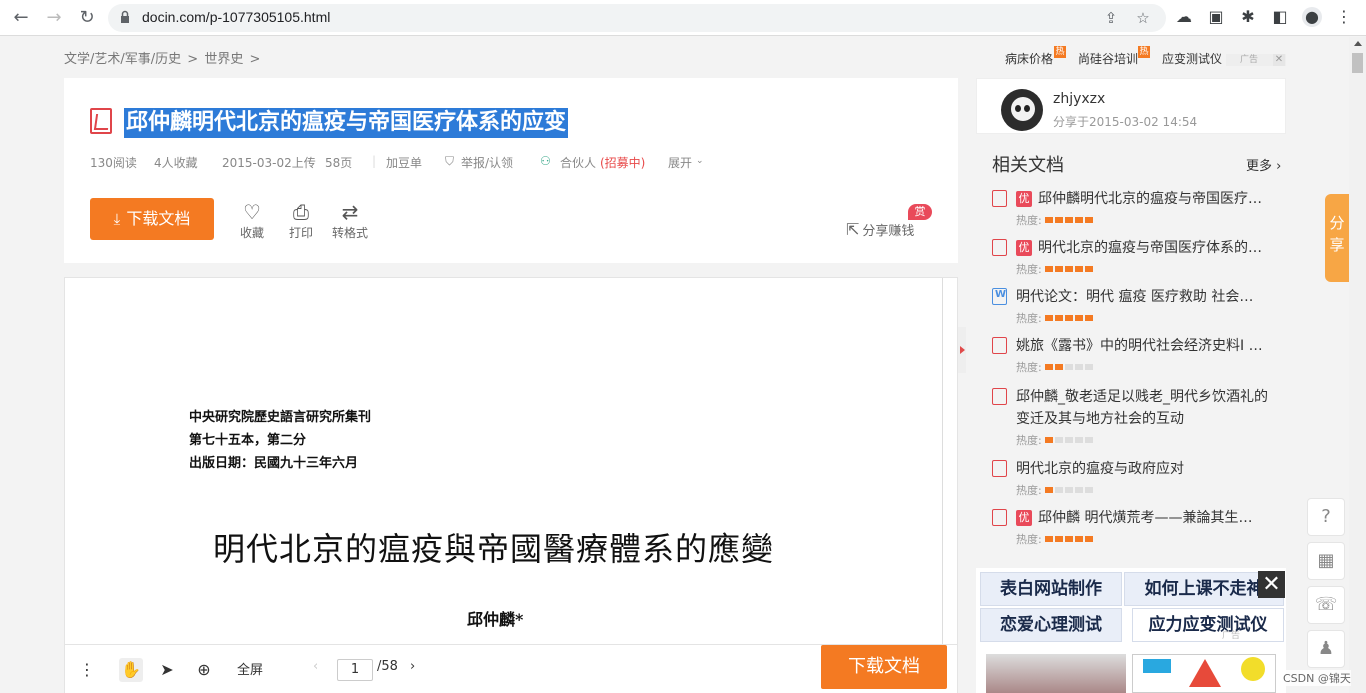  What do you see at coordinates (250, 668) in the screenshot?
I see `fullscreen-button: 全屏` at bounding box center [250, 668].